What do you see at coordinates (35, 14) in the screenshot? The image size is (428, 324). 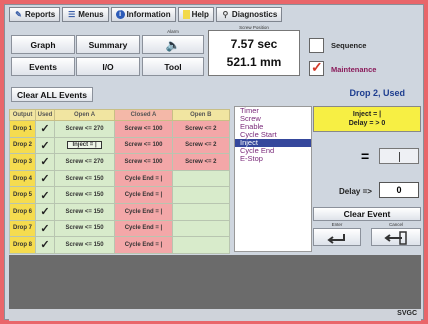 I see `menu-reports: ✎ Reports` at bounding box center [35, 14].